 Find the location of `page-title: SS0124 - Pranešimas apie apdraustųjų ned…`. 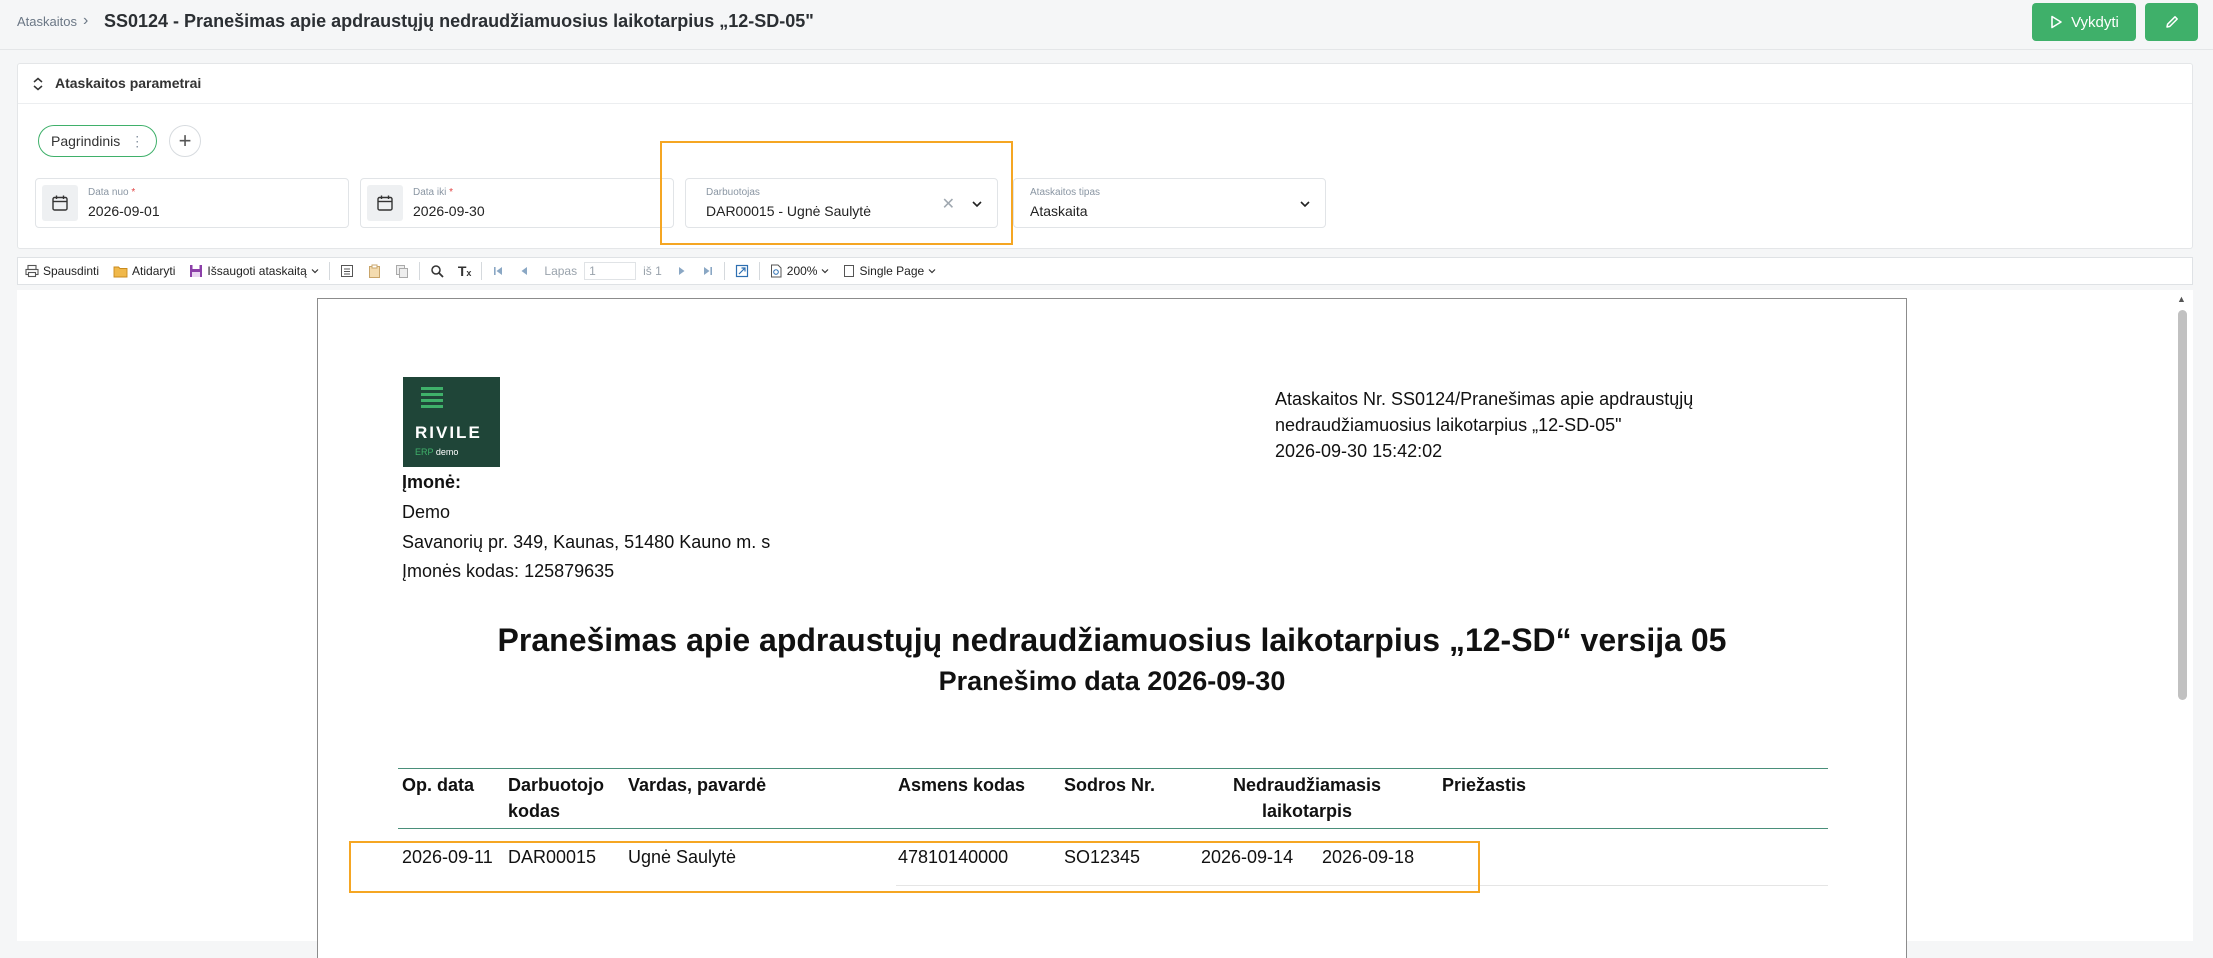

page-title: SS0124 - Pranešimas apie apdraustųjų ned… is located at coordinates (459, 21).